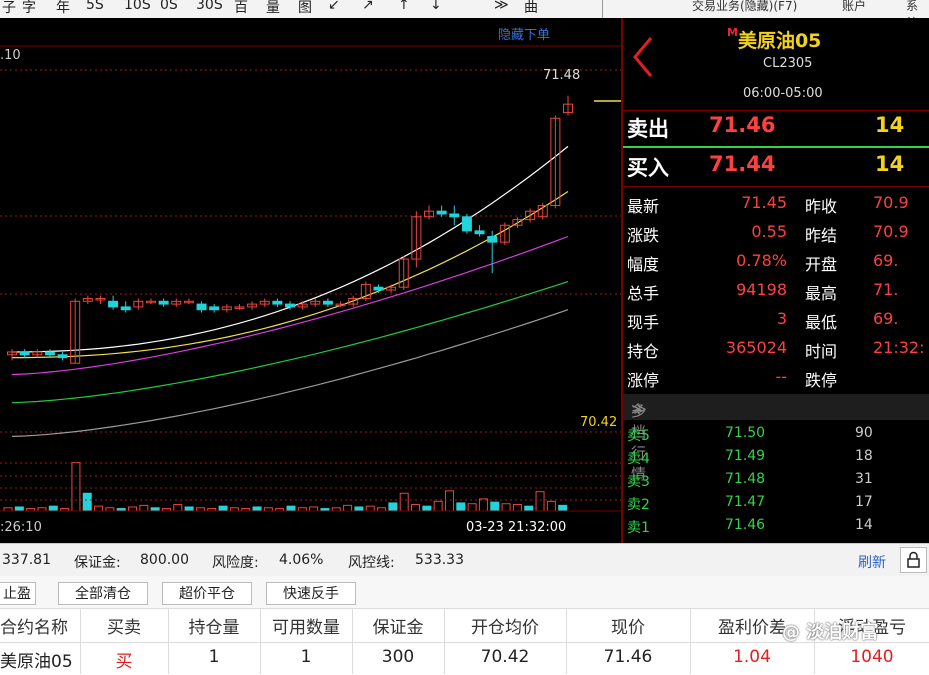 This screenshot has width=929, height=675. Describe the element at coordinates (404, 6) in the screenshot. I see `toolbar-tool-12: ↑` at that location.